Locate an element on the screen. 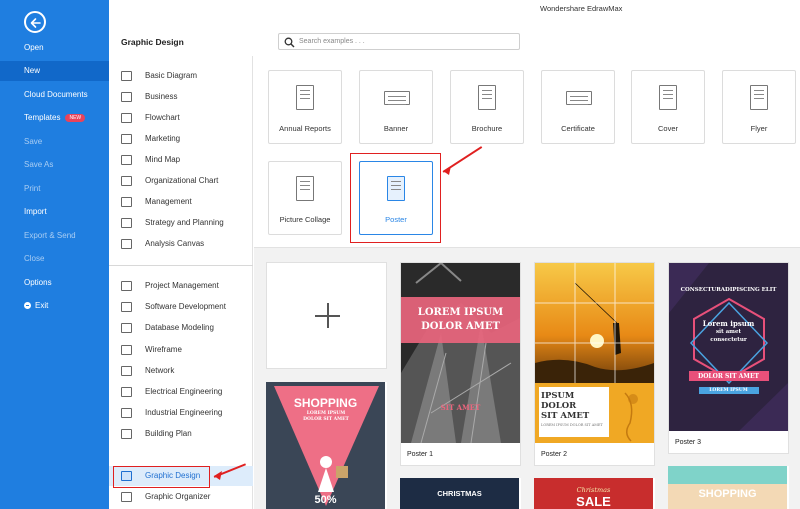  type-label: Picture Collage is located at coordinates (305, 219).